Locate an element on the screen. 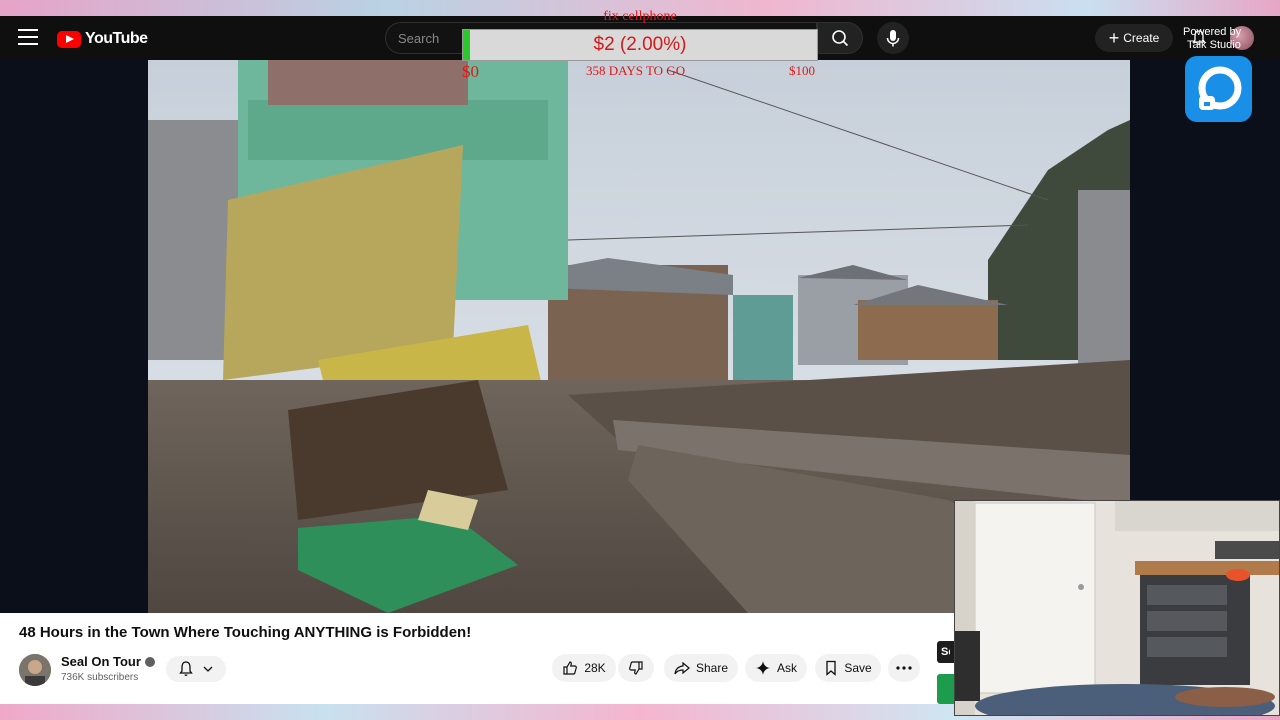 This screenshot has width=1280, height=720. share-button: Share is located at coordinates (701, 668).